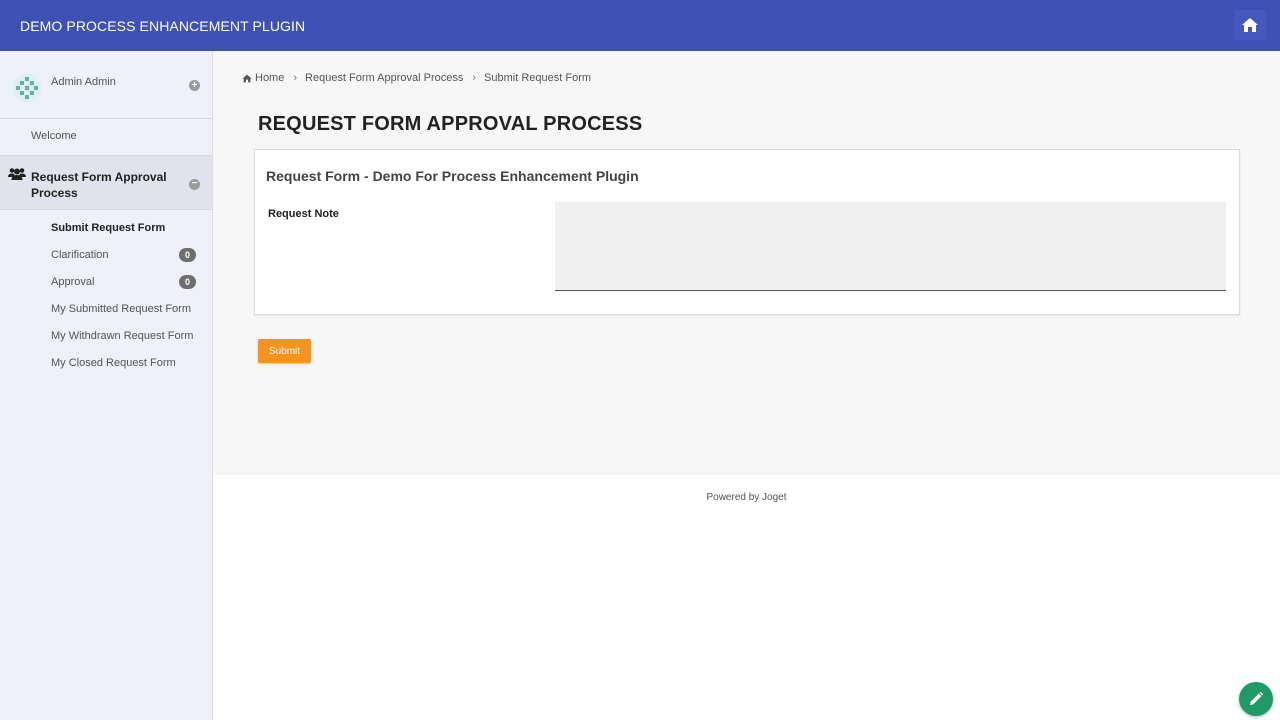  I want to click on sidebar-item-clarification: Clarification 0, so click(106, 254).